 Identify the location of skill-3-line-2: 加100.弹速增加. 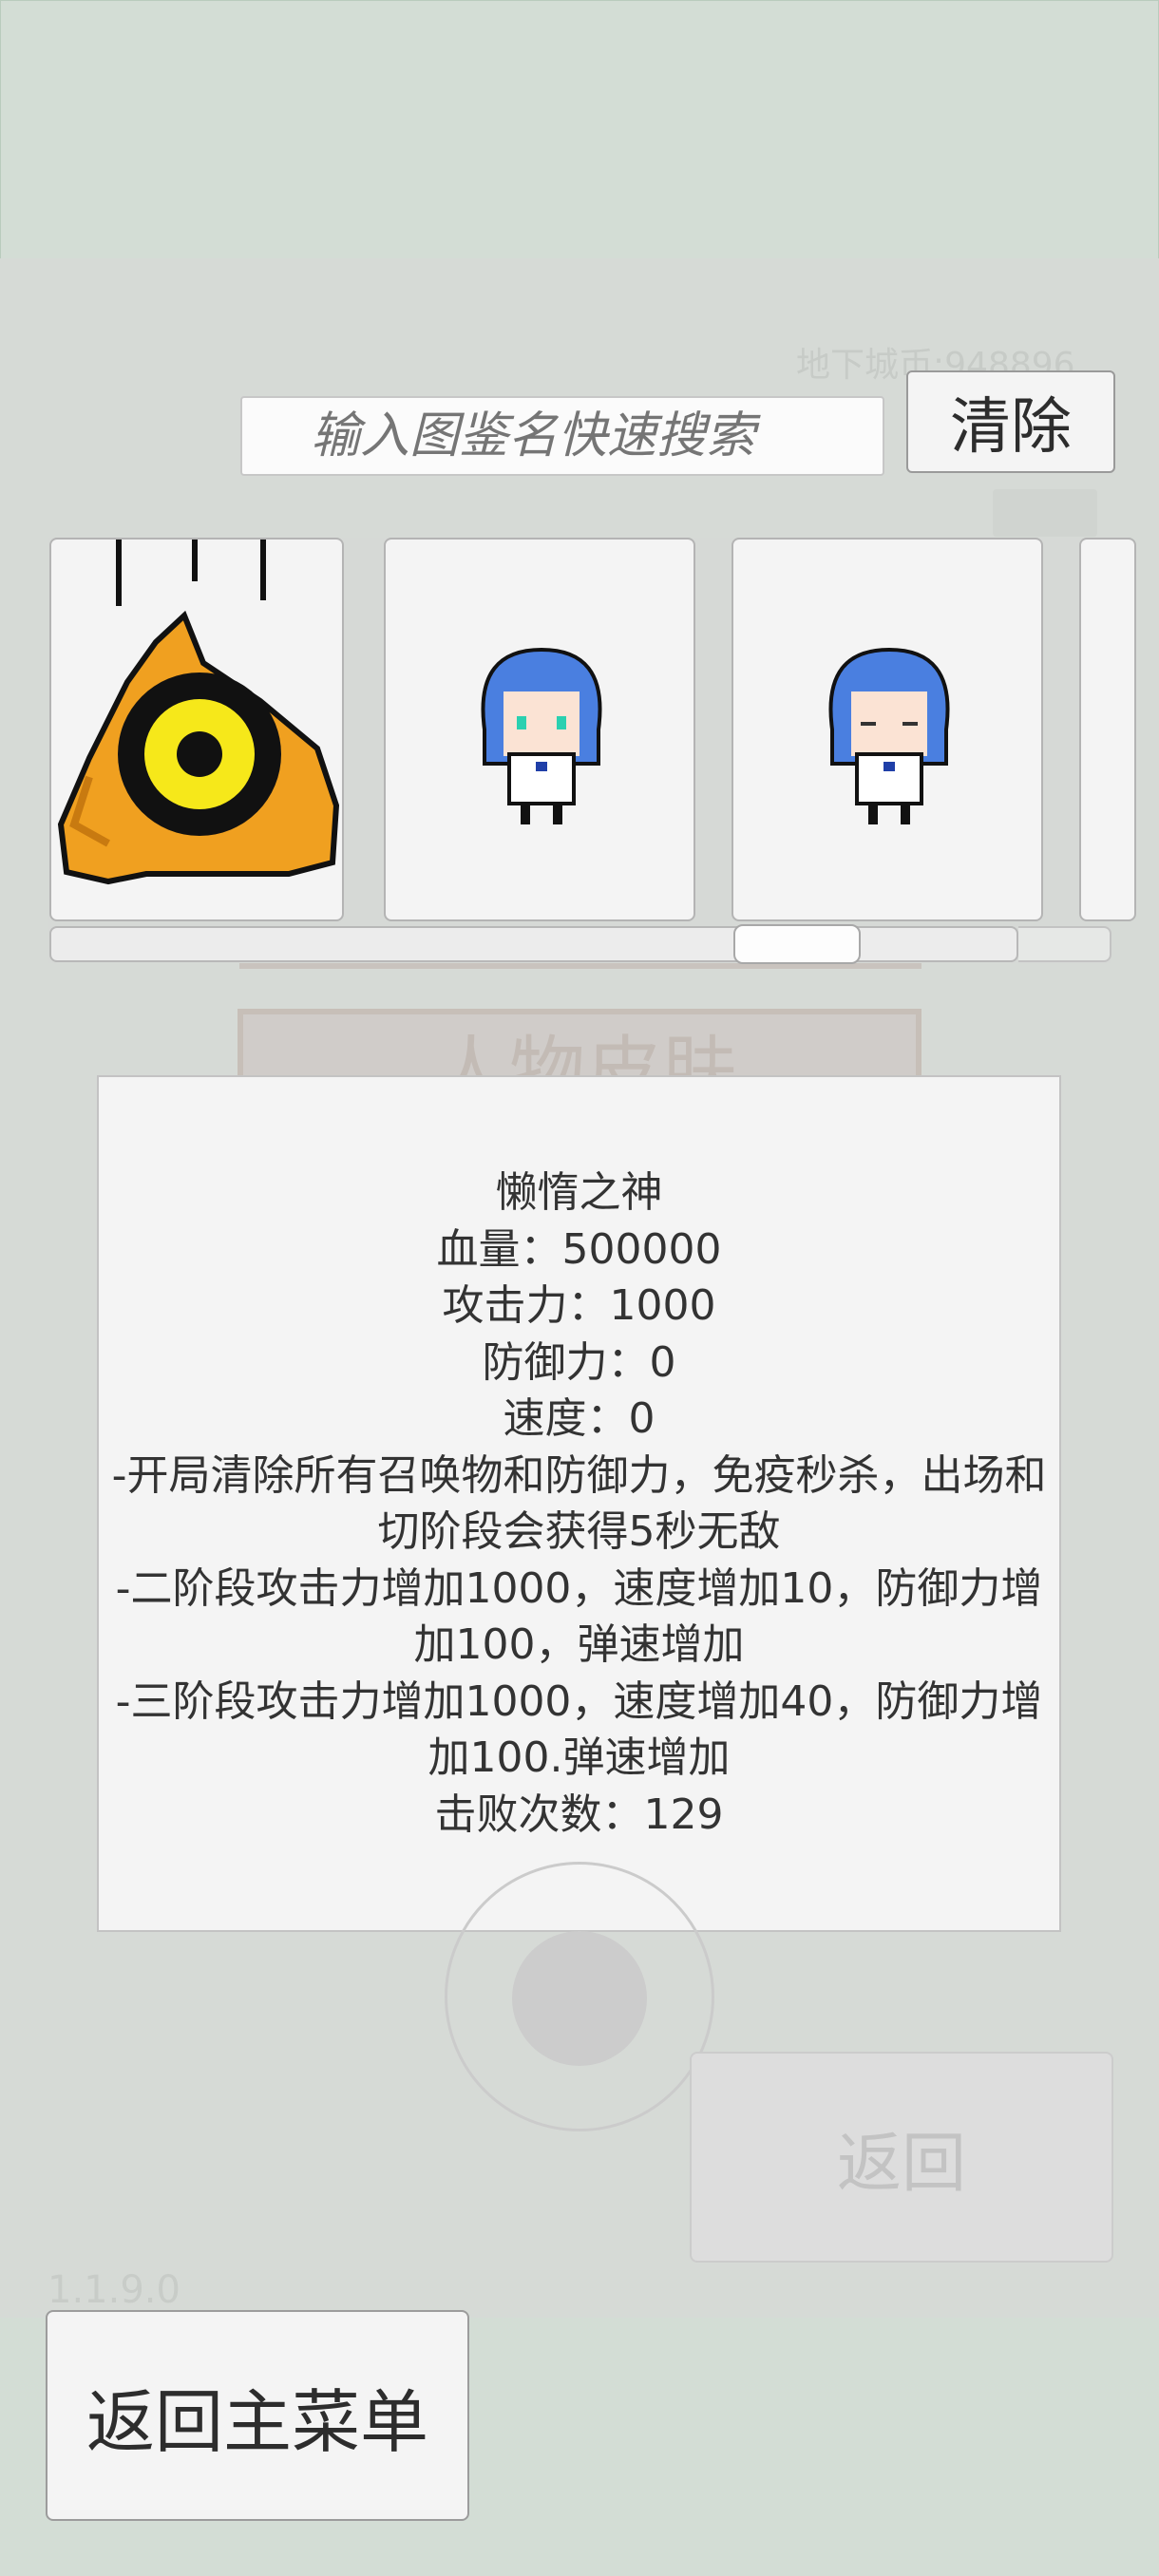
(579, 1757).